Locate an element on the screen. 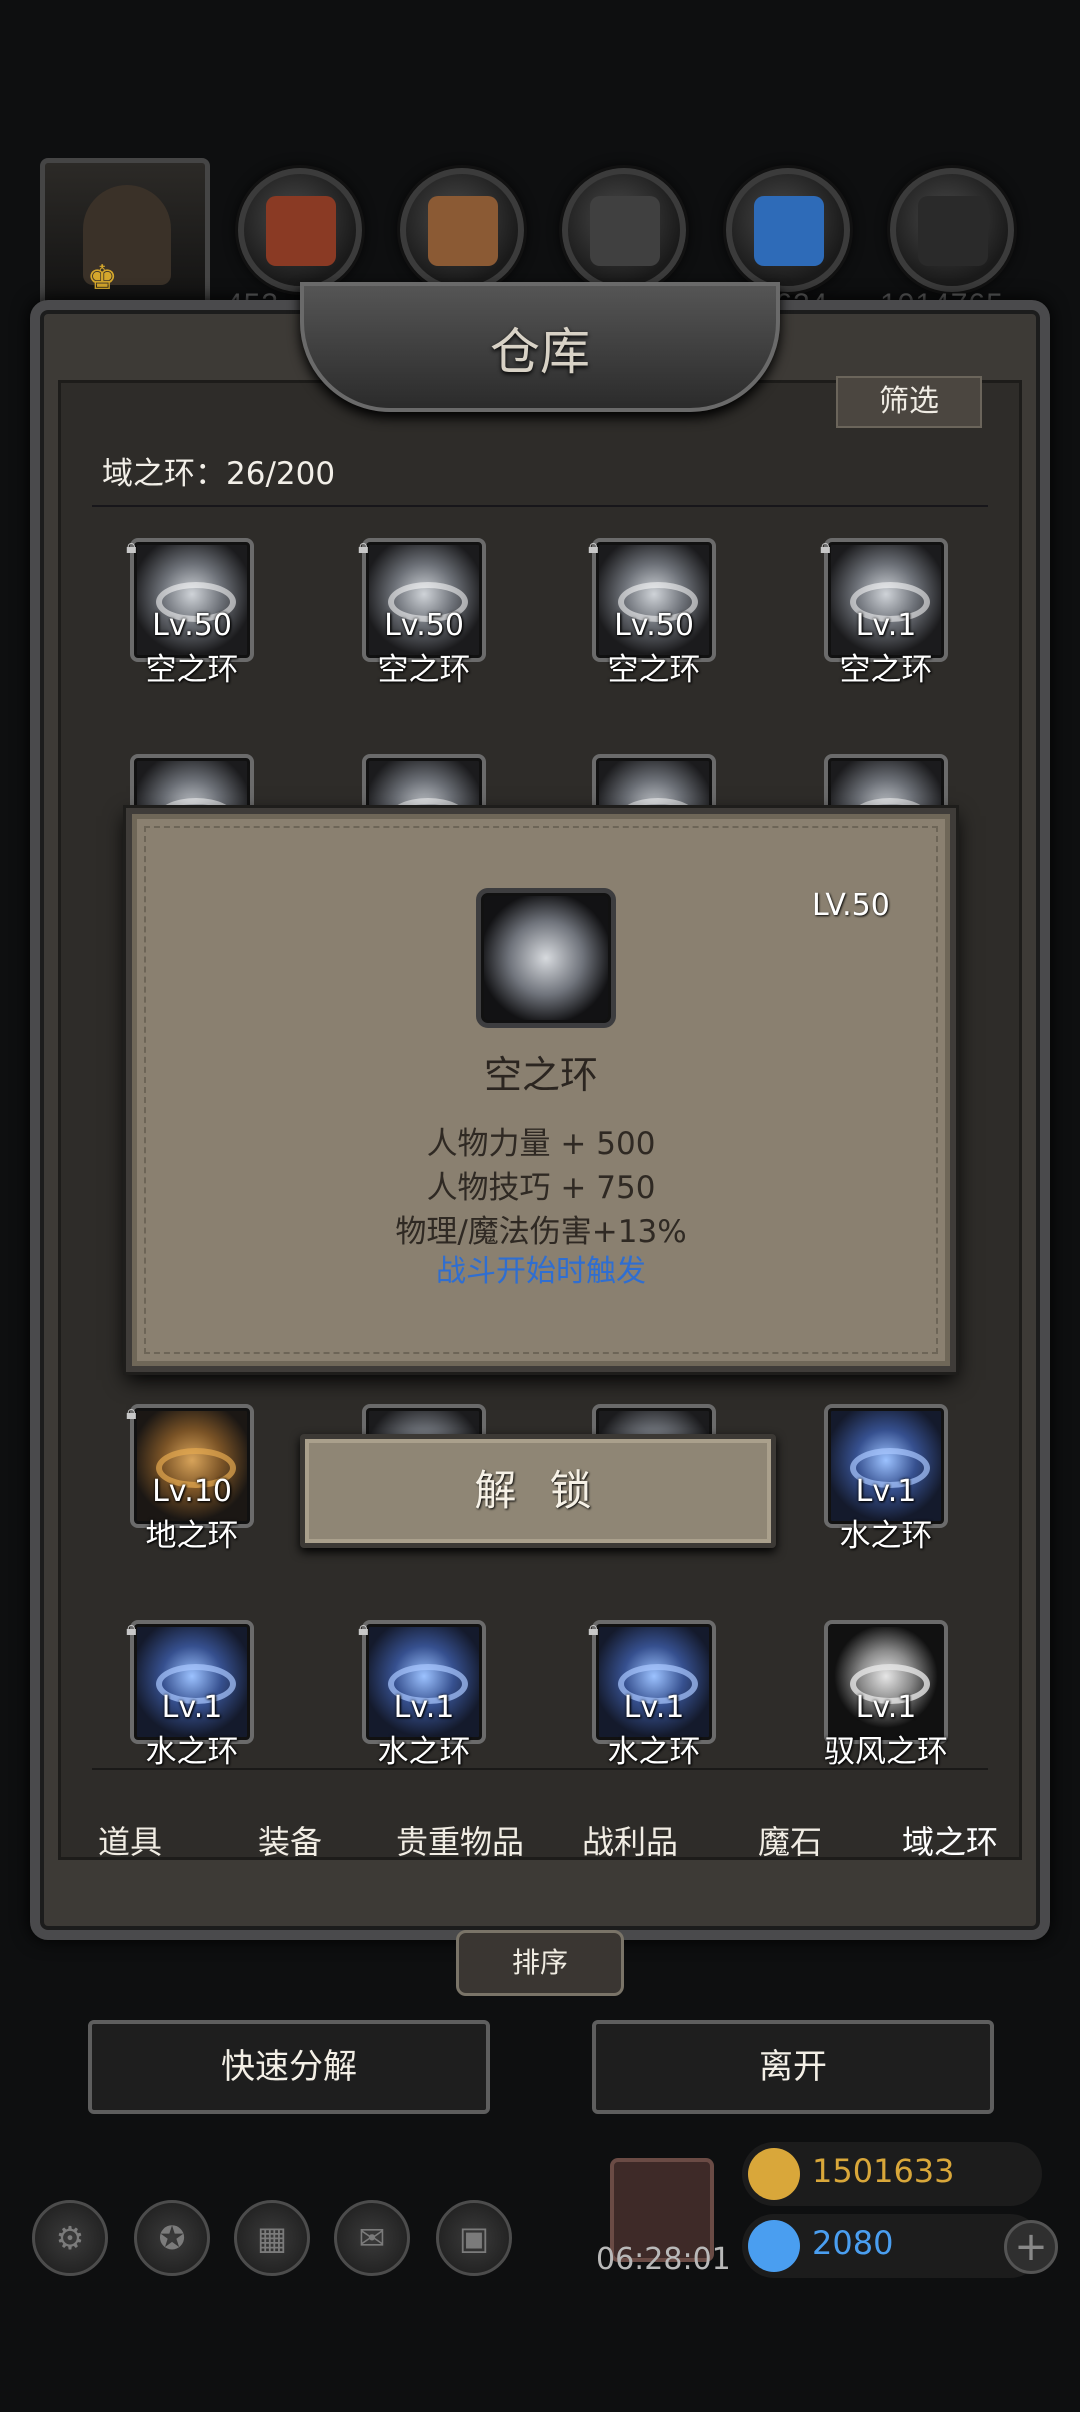 The width and height of the screenshot is (1080, 2412). badge-icon: ✪ is located at coordinates (172, 2238).